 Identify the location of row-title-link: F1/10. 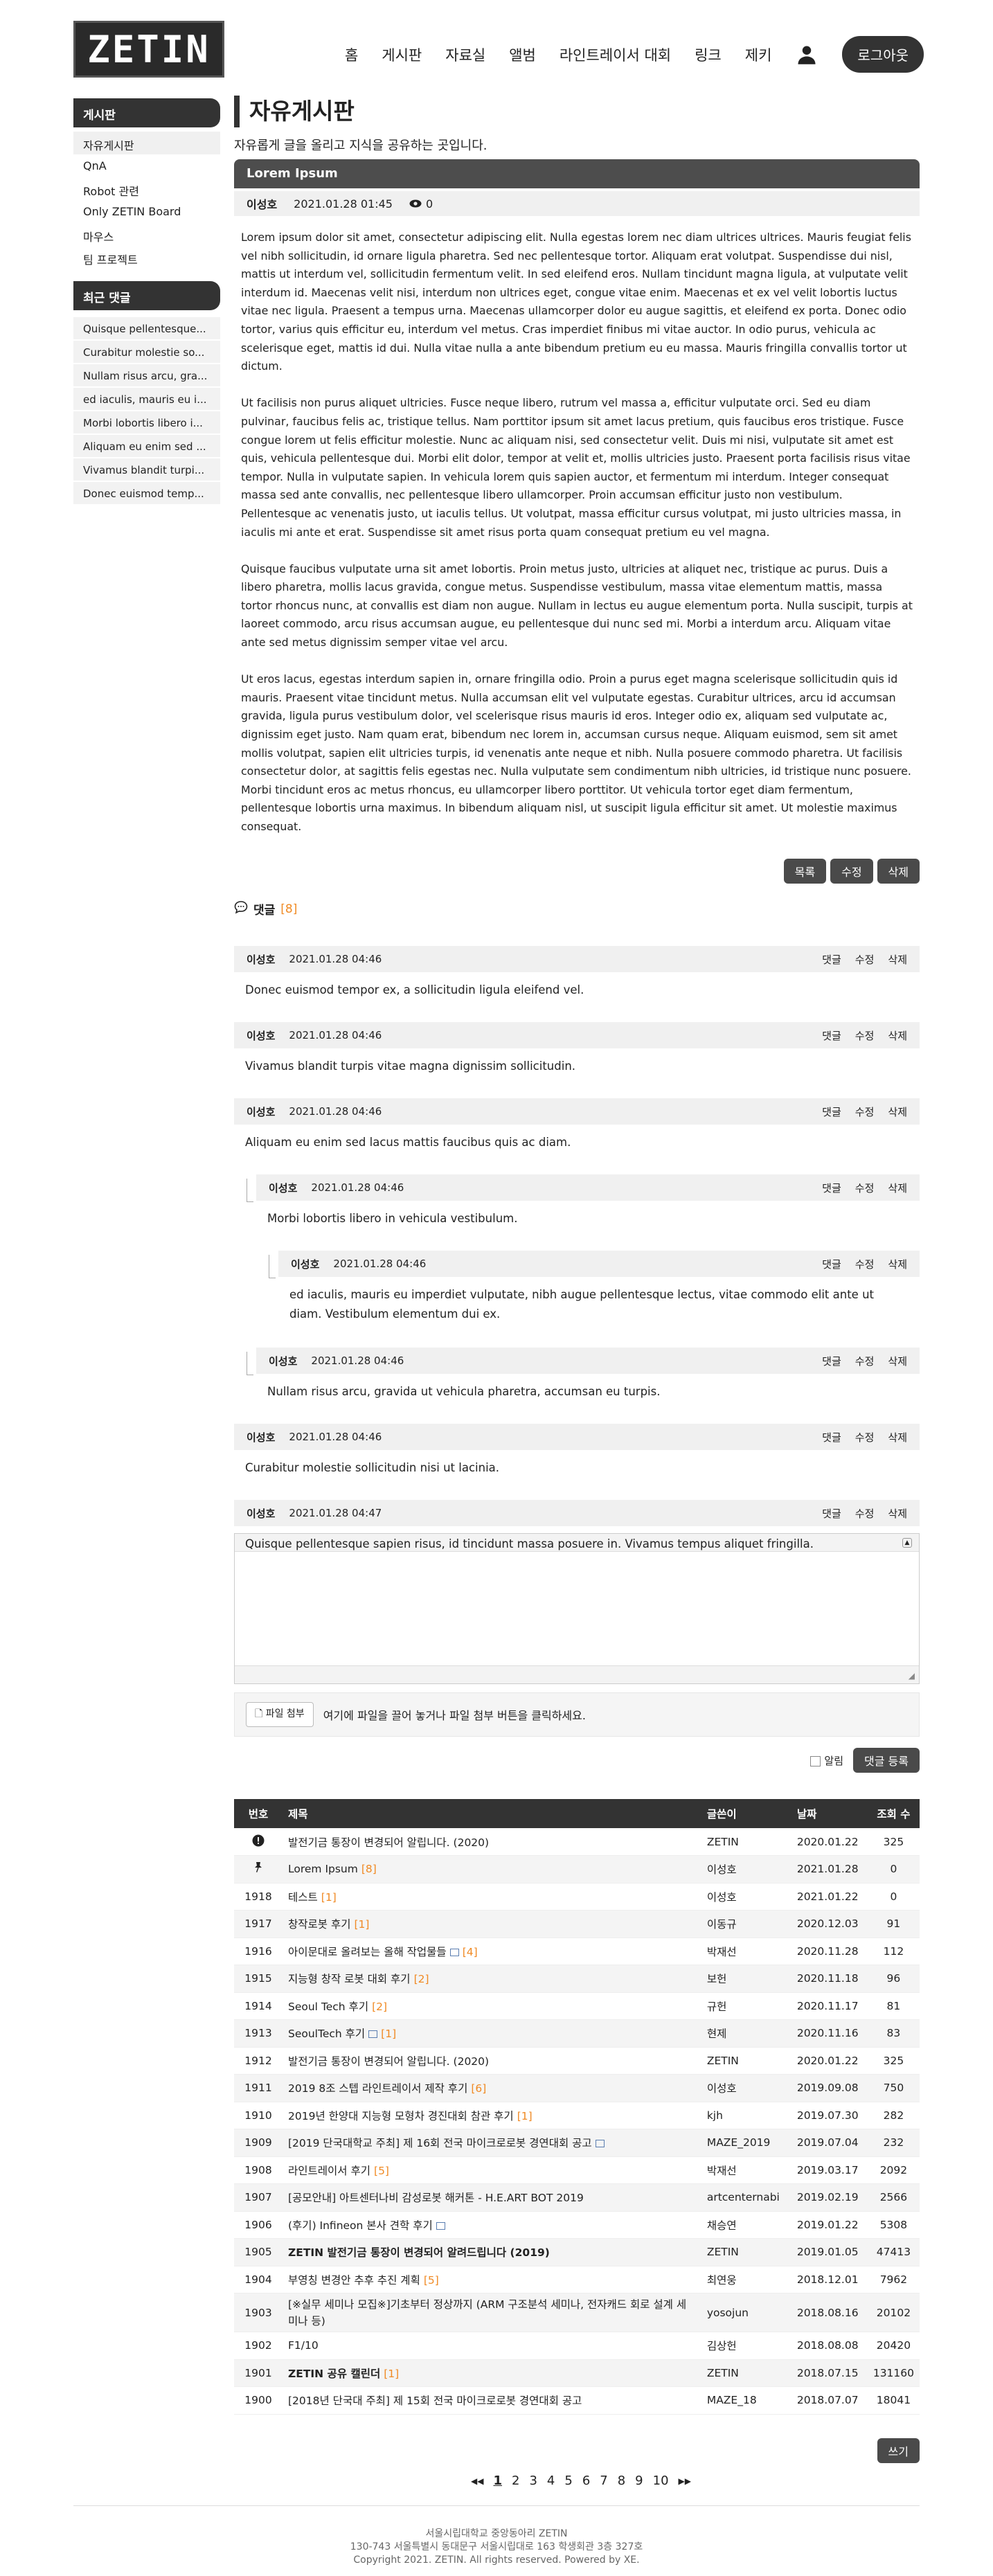
(303, 2346).